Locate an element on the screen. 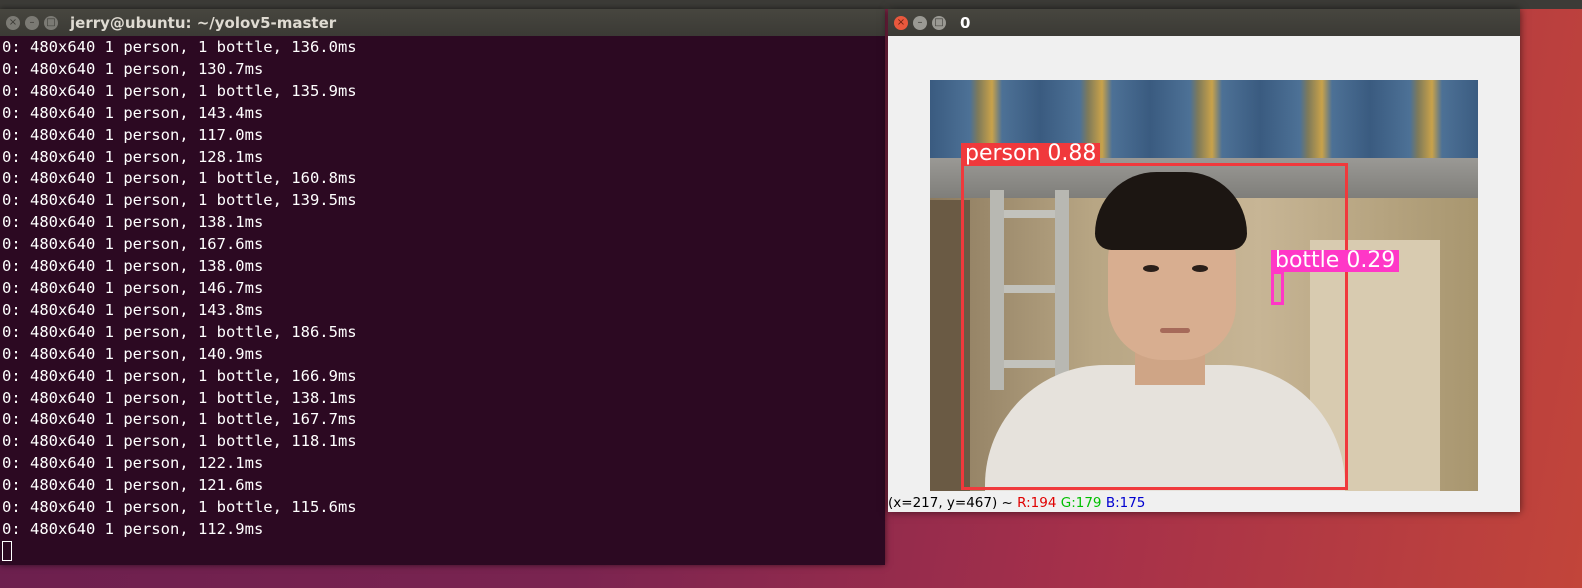  red-value: R:194 is located at coordinates (1037, 503).